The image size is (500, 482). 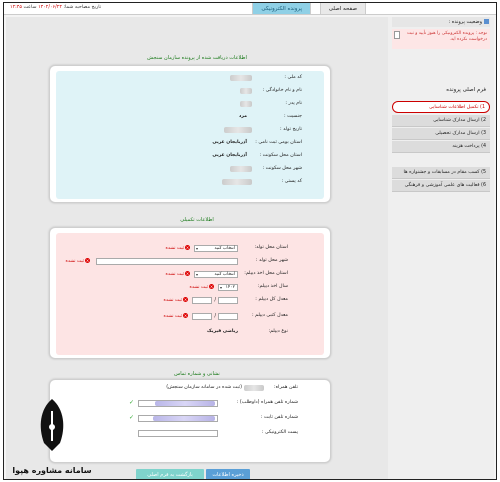 I want to click on gender-value: مرد, so click(x=242, y=116).